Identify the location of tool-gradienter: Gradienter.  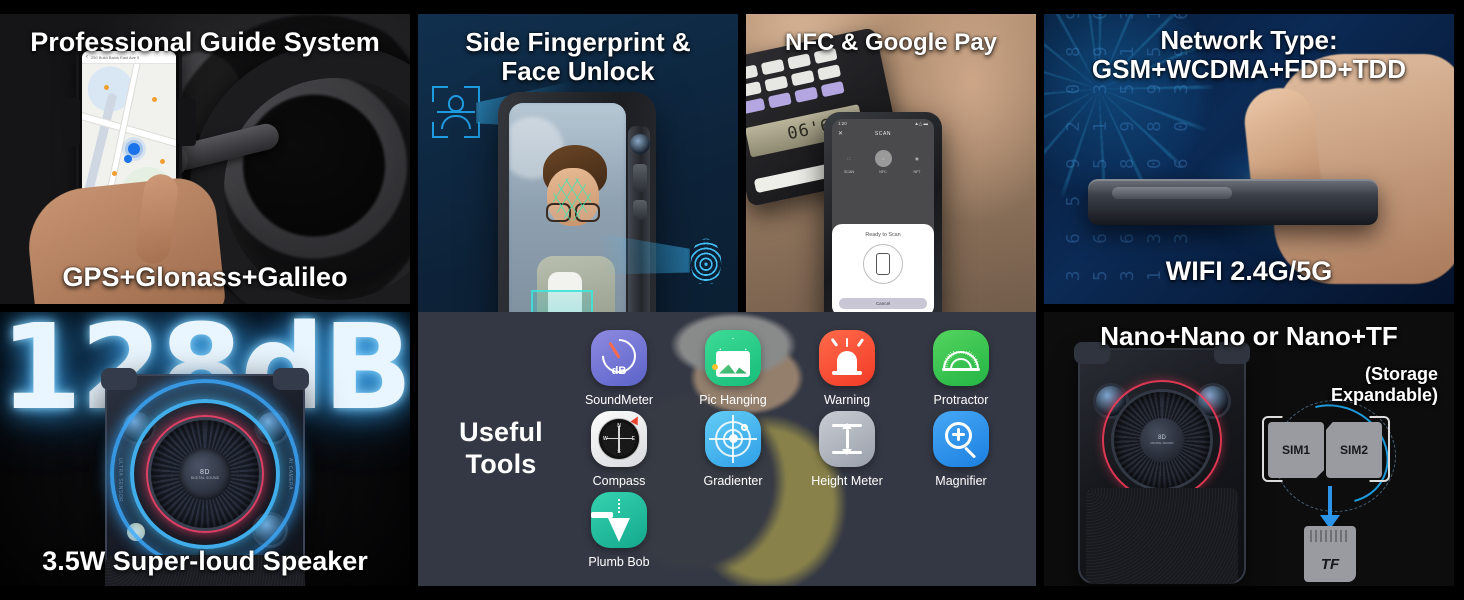
(733, 449).